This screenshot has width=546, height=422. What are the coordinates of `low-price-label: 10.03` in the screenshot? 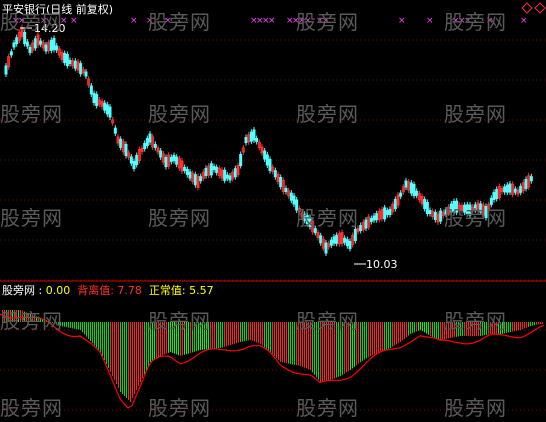 It's located at (382, 264).